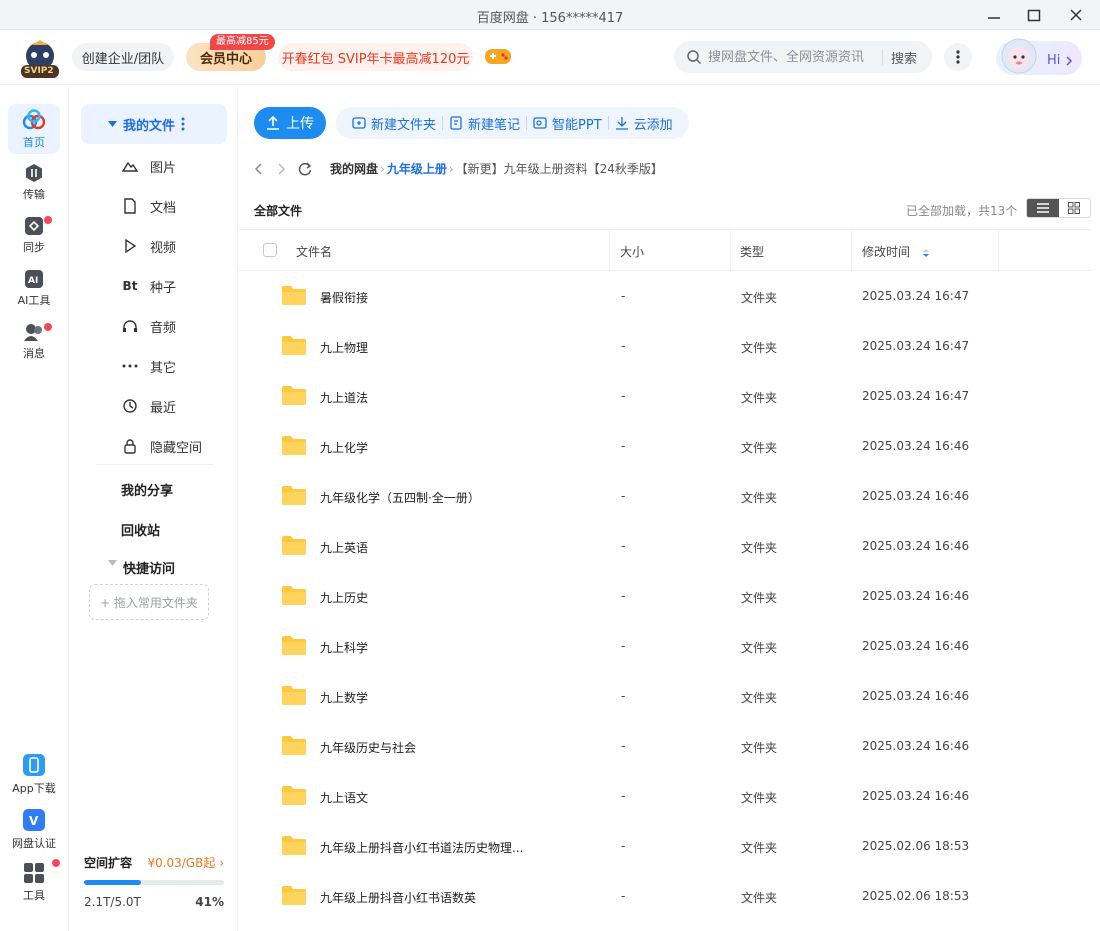 The image size is (1100, 931). What do you see at coordinates (182, 286) in the screenshot?
I see `sidebar-item-torrents: Bt 种子` at bounding box center [182, 286].